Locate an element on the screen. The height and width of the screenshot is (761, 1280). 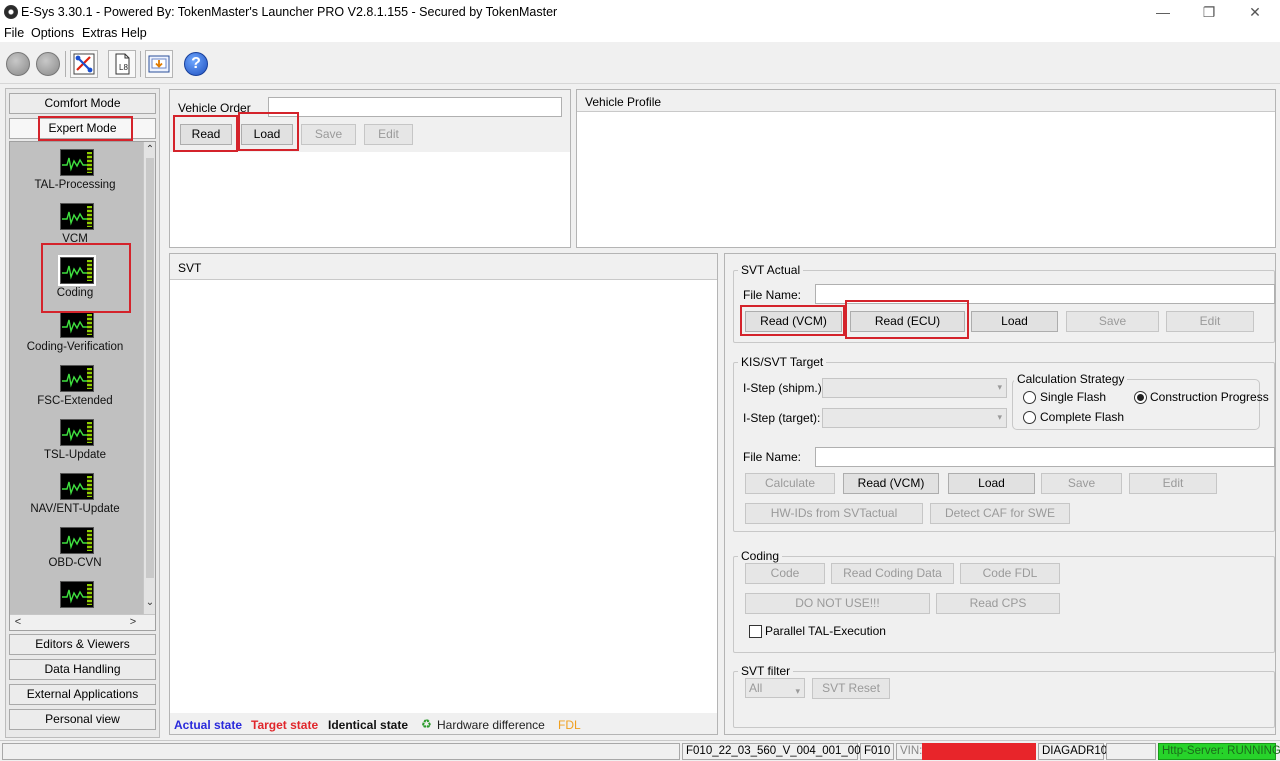
legend-target-state: Target state is located at coordinates (285, 725).